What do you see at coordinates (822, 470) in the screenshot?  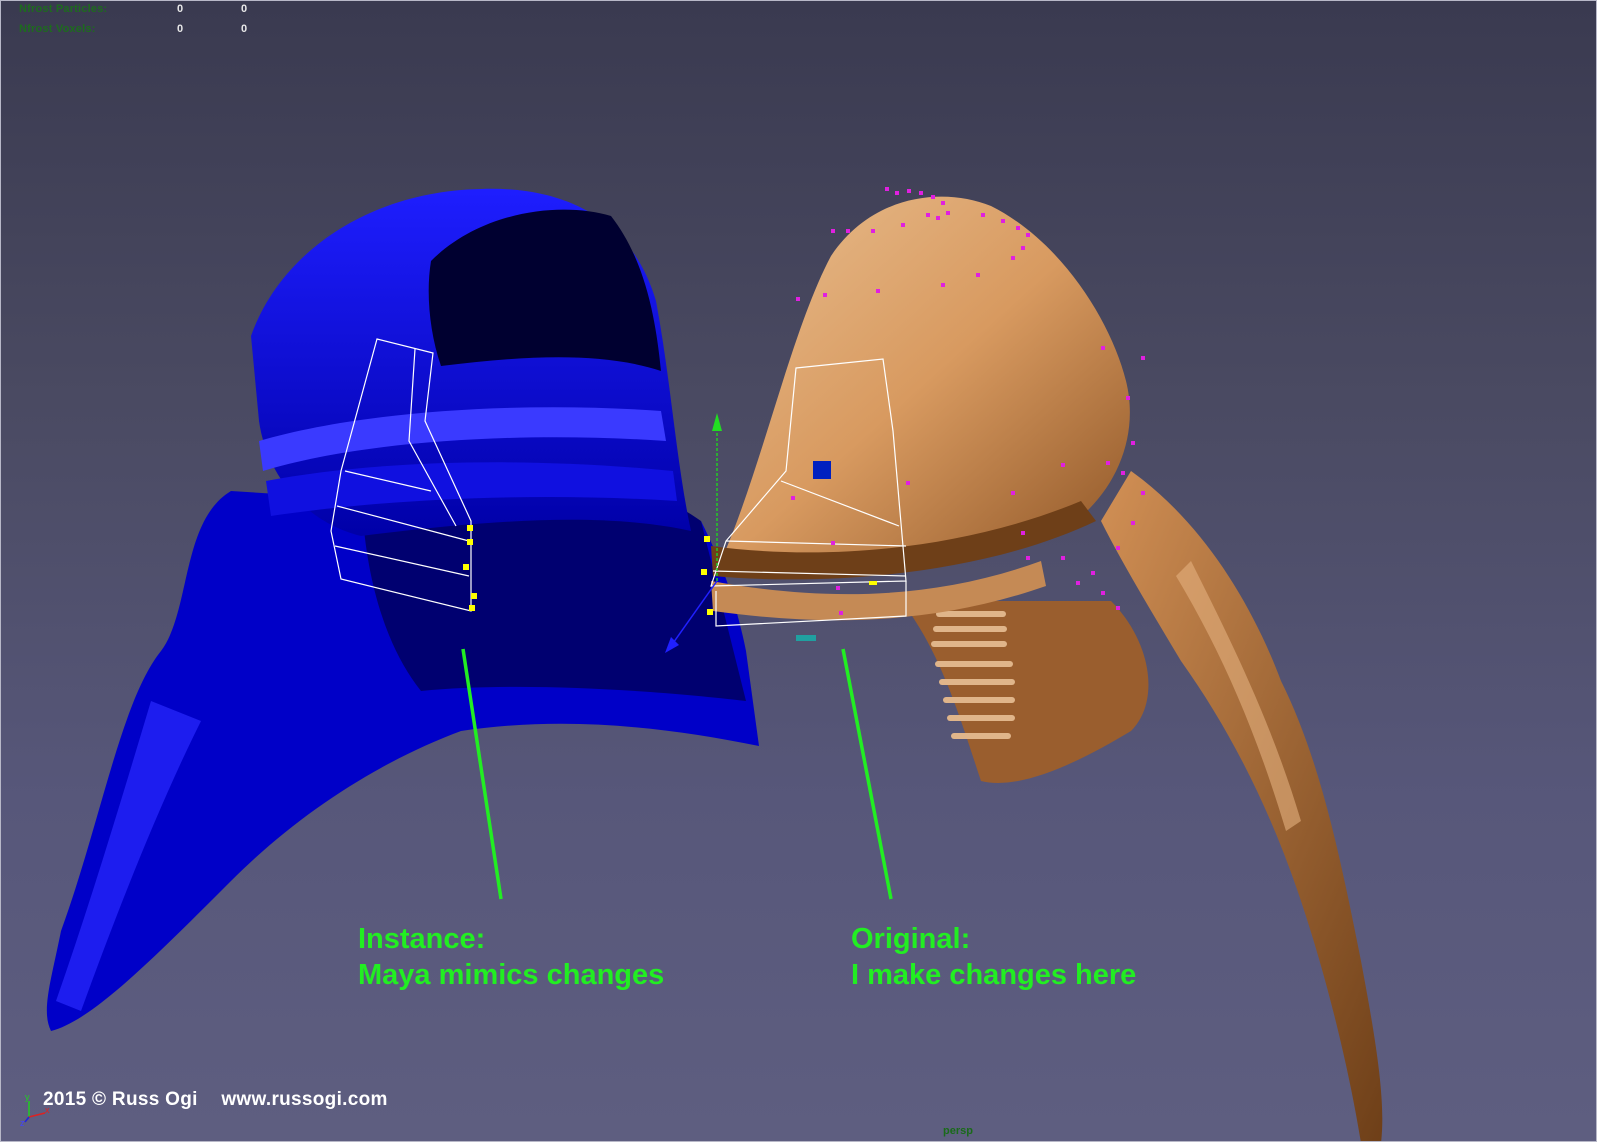 I see `selected-face` at bounding box center [822, 470].